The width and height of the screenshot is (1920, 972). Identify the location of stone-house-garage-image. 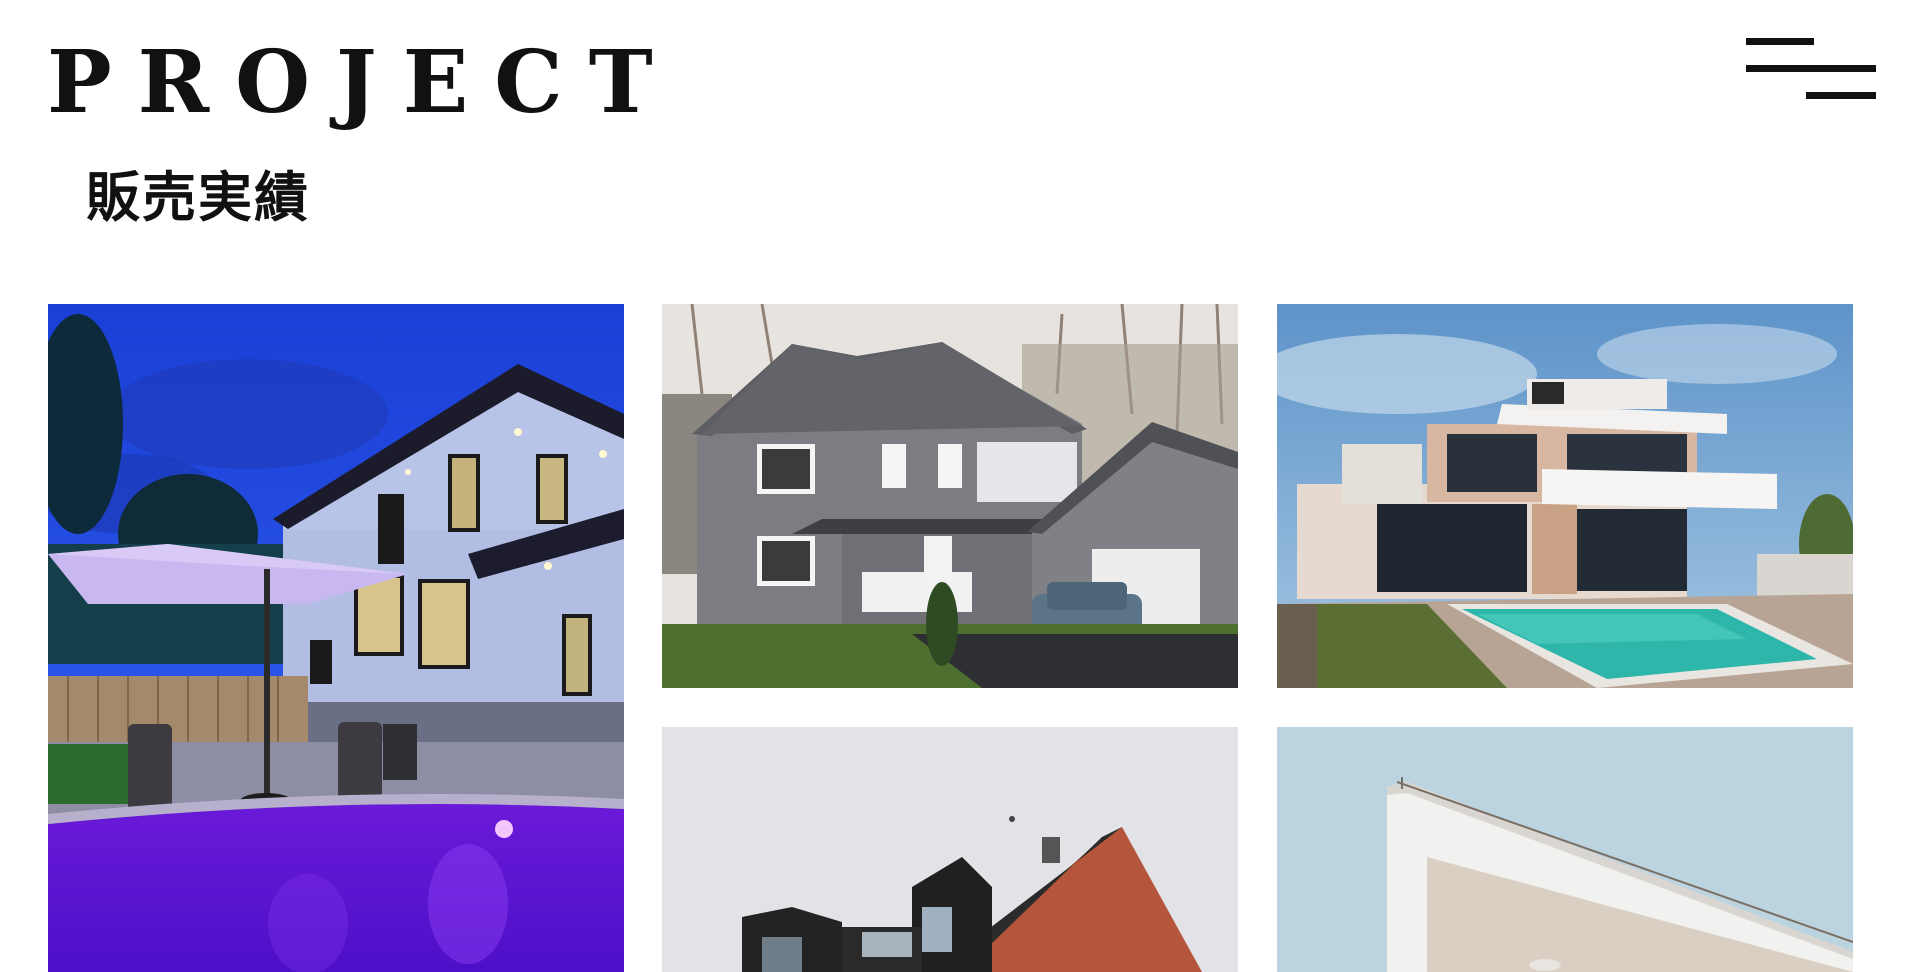
(950, 496).